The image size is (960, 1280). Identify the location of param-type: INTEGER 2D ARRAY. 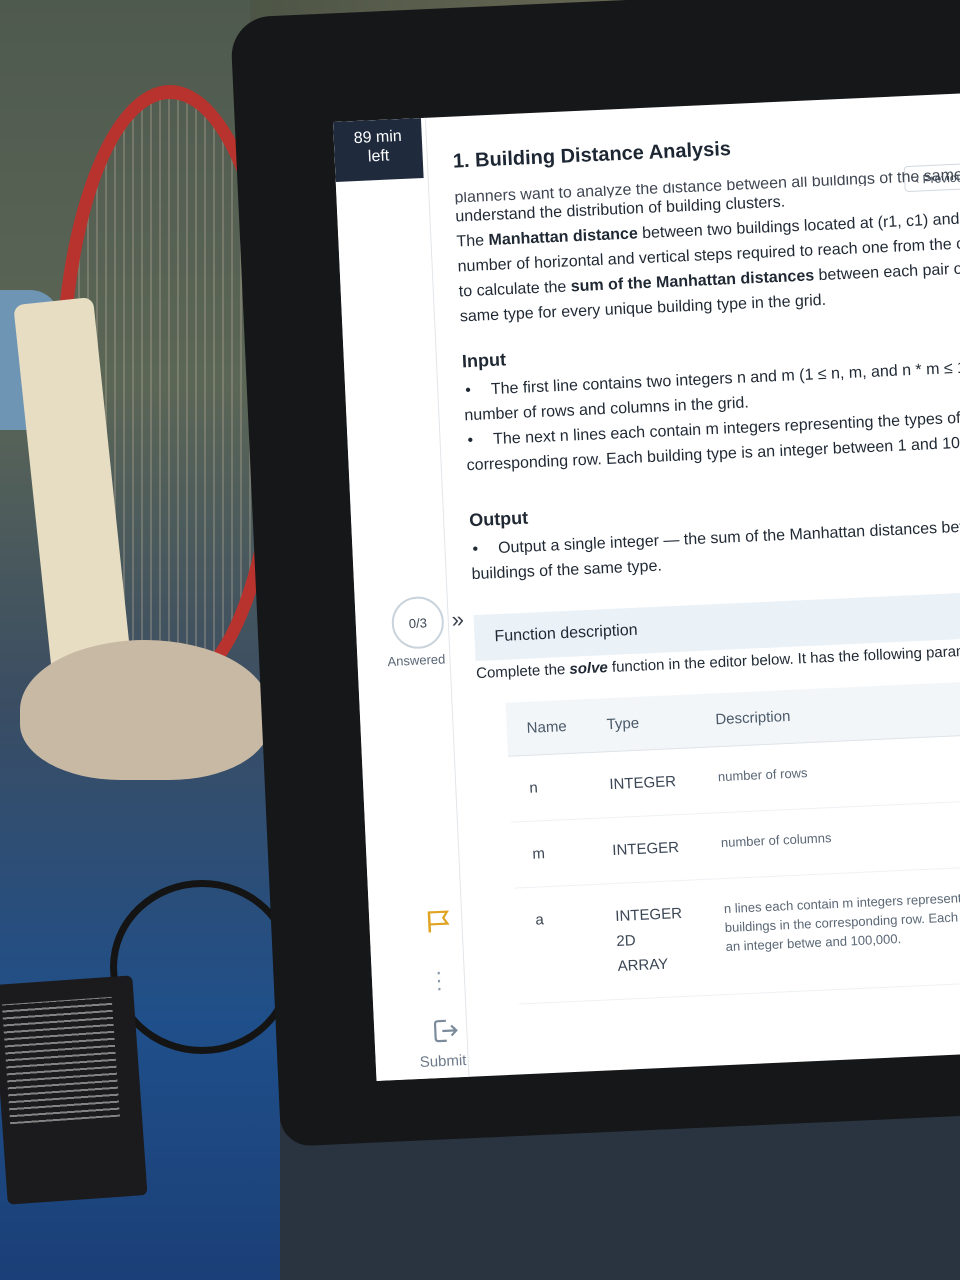
(650, 940).